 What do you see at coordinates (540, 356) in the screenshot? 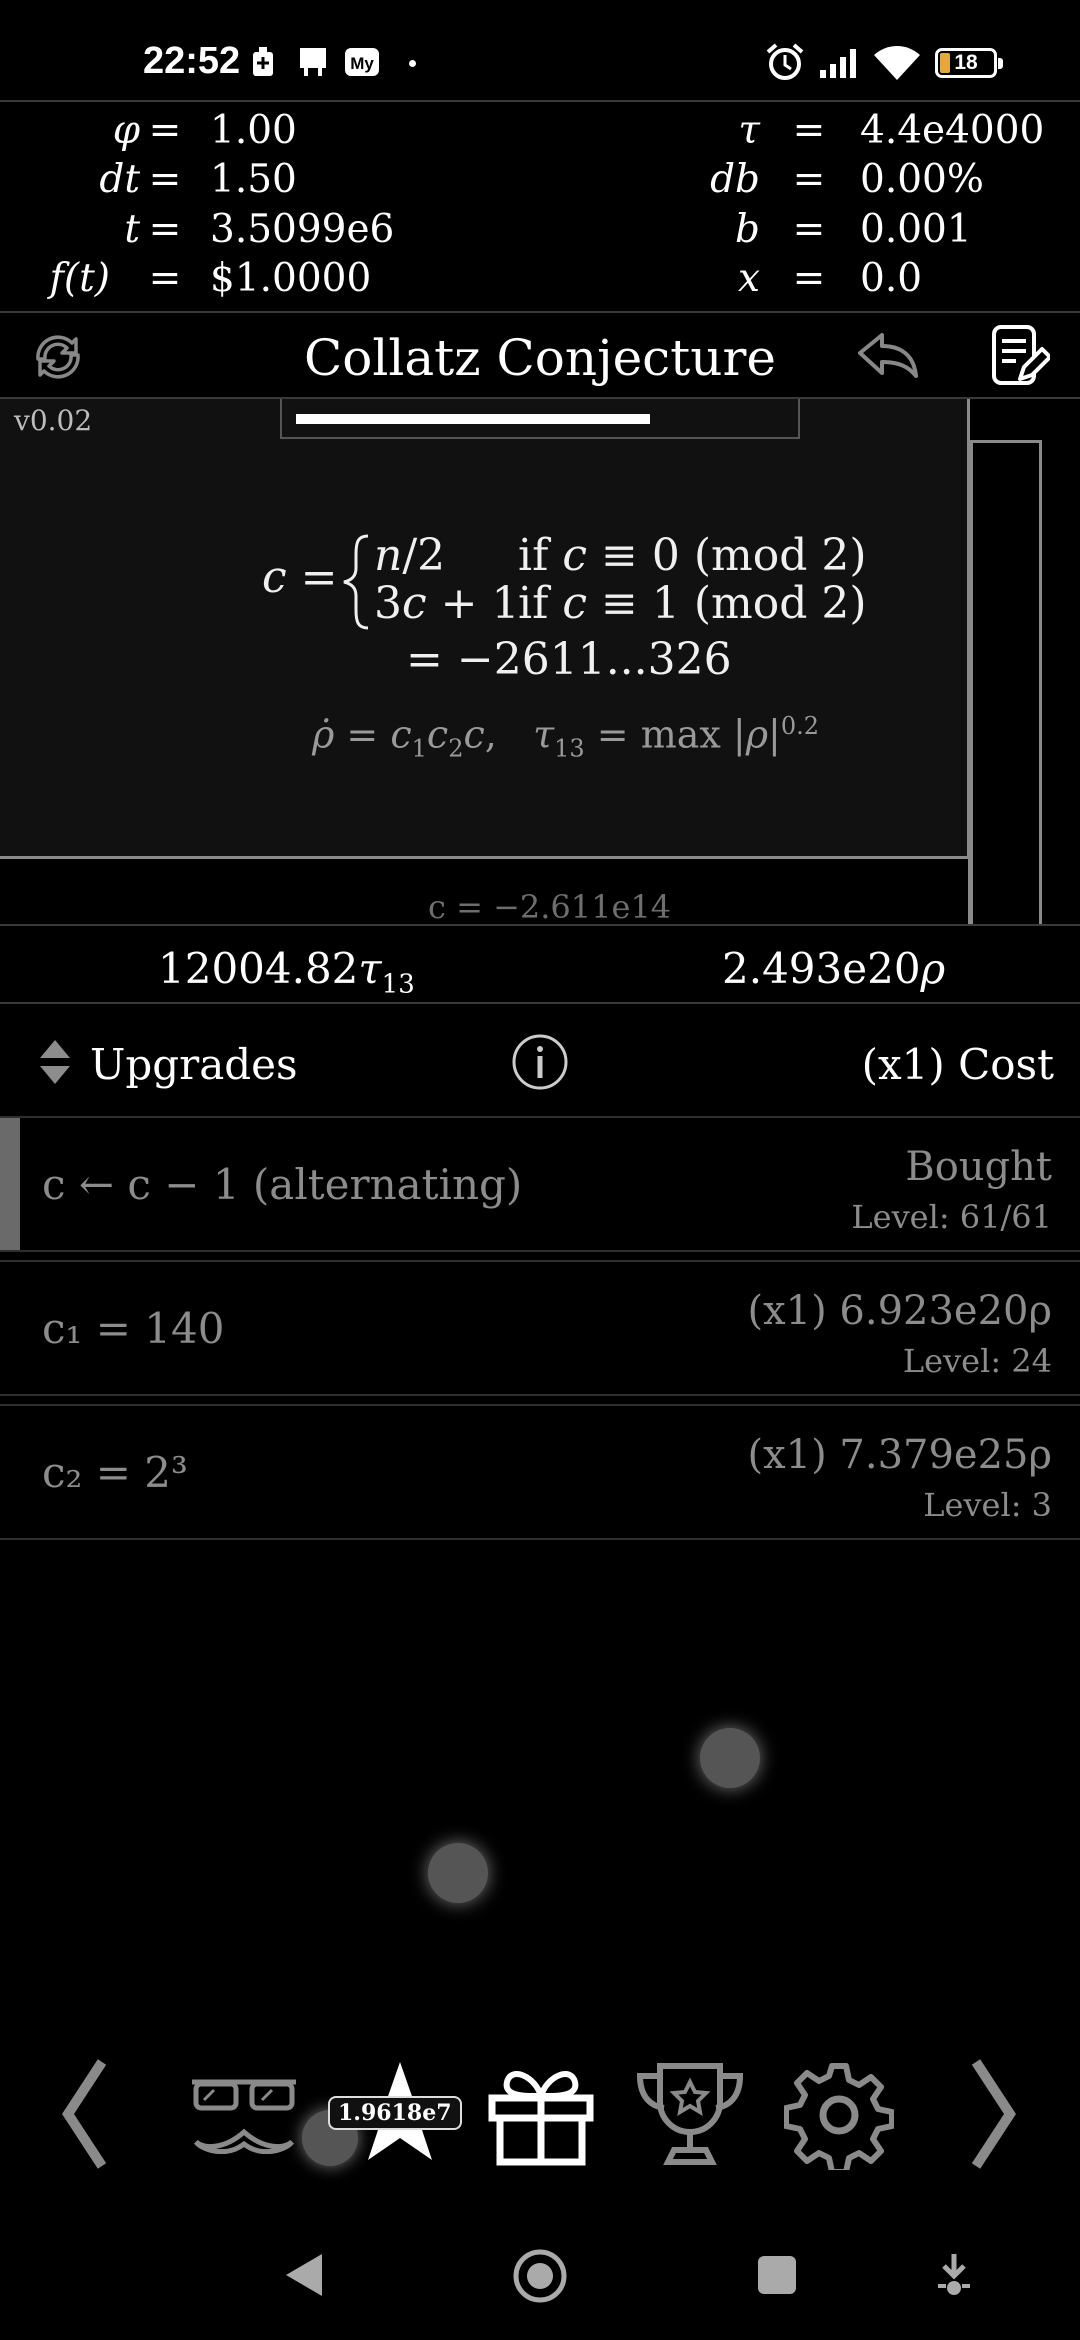
I see `title-bar: Collatz Conjecture` at bounding box center [540, 356].